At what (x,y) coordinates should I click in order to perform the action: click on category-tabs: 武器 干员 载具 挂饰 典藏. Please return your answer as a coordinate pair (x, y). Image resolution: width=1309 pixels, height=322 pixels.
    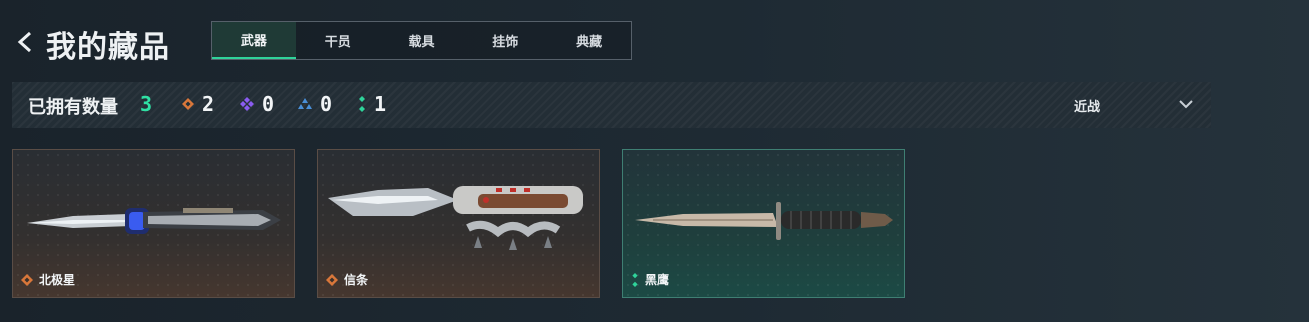
    Looking at the image, I should click on (421, 40).